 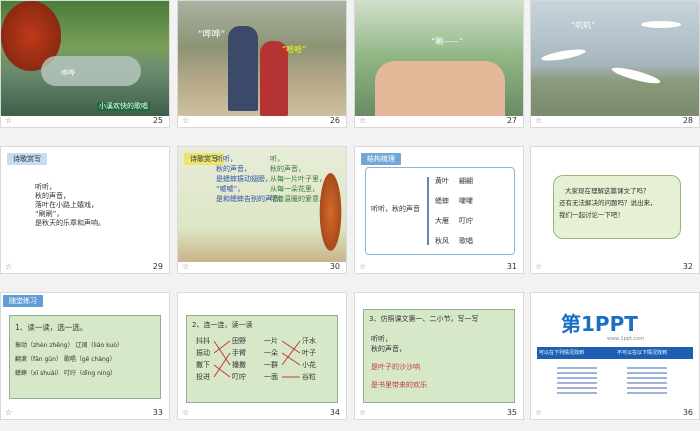 I want to click on chirp-label: “叽叽”, so click(x=583, y=25).